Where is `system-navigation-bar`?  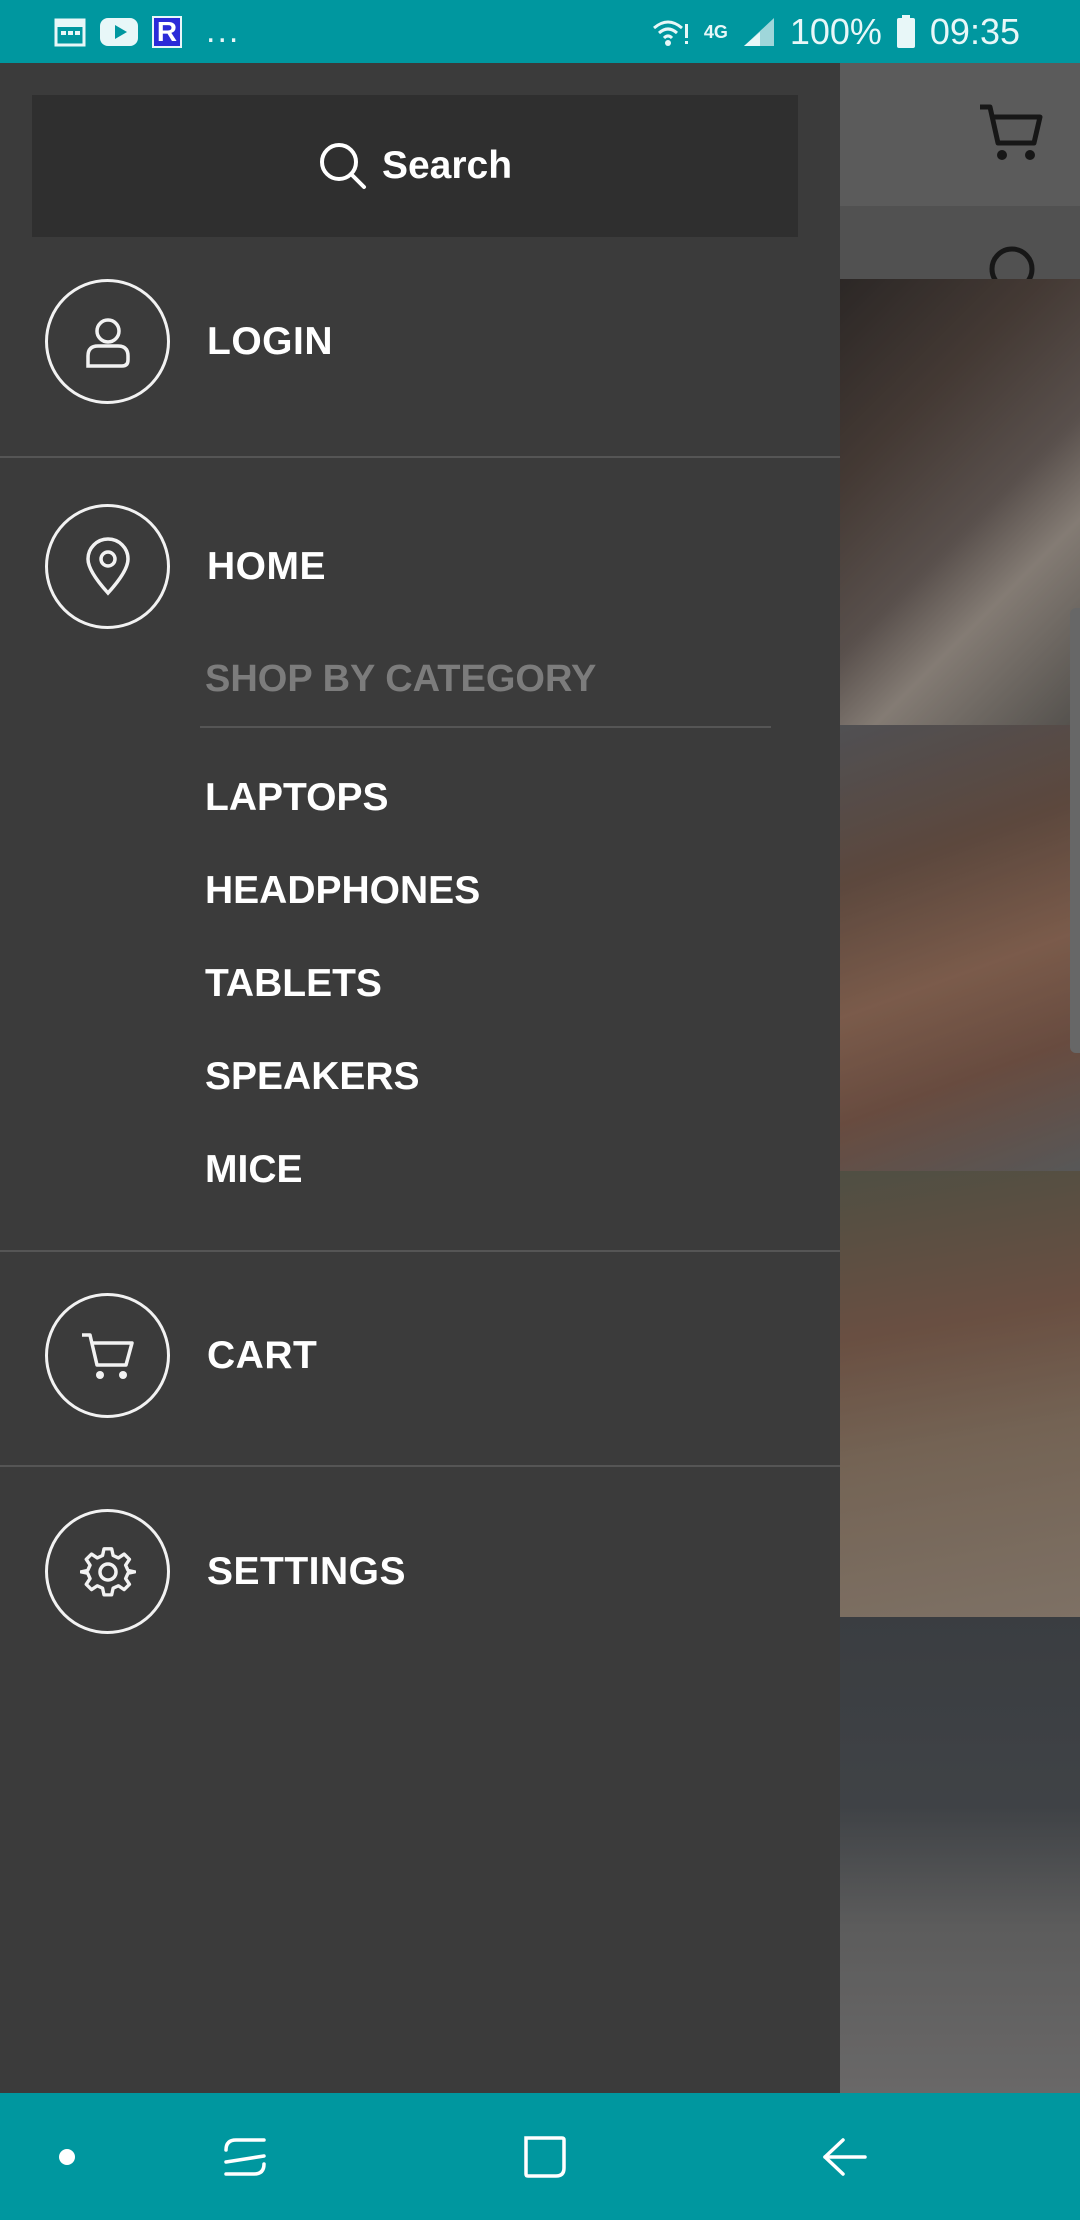 system-navigation-bar is located at coordinates (540, 2156).